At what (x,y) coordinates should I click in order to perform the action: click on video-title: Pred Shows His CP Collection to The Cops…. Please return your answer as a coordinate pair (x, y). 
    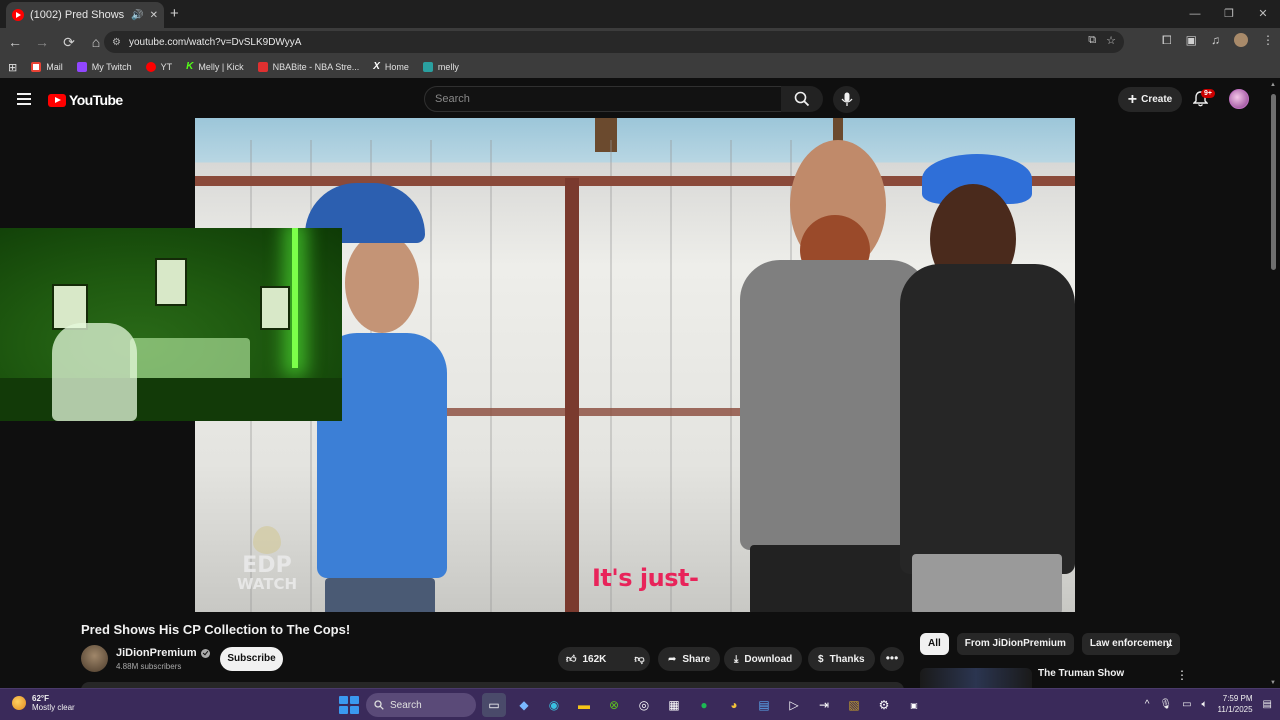
    Looking at the image, I should click on (216, 629).